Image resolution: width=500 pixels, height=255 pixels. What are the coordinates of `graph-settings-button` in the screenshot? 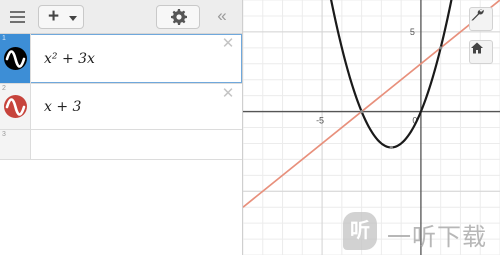 It's located at (481, 19).